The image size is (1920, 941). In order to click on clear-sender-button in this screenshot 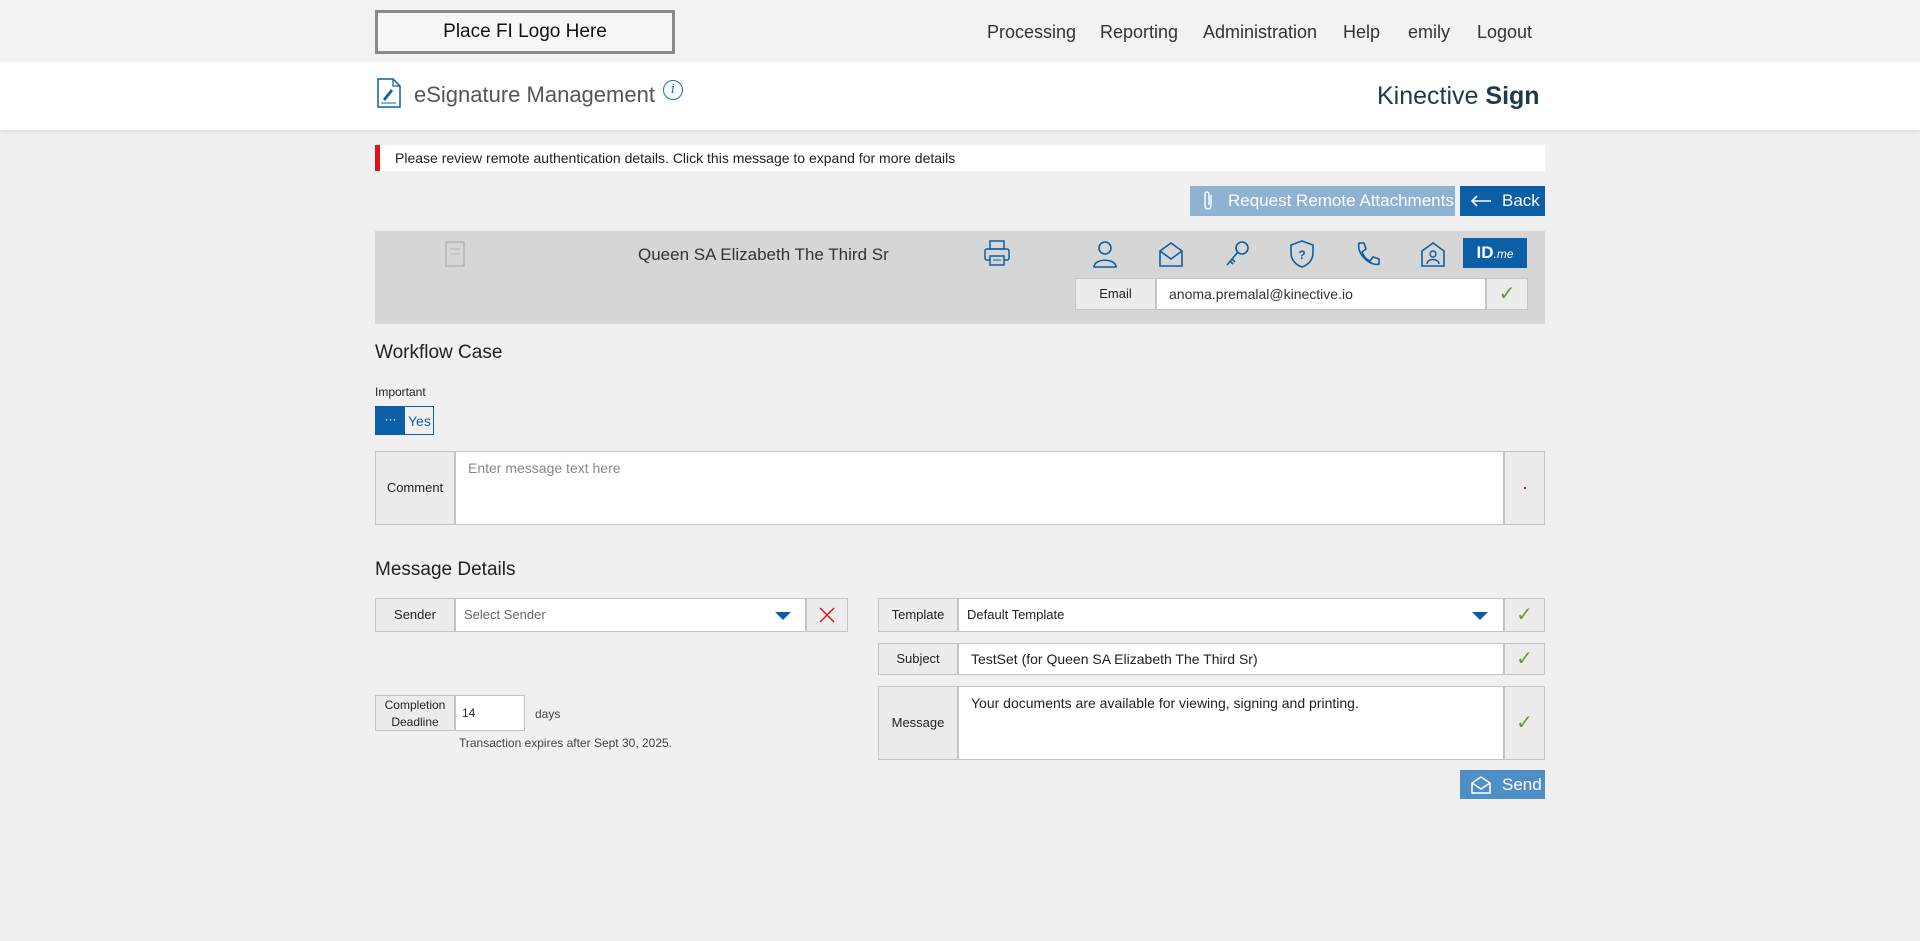, I will do `click(827, 615)`.